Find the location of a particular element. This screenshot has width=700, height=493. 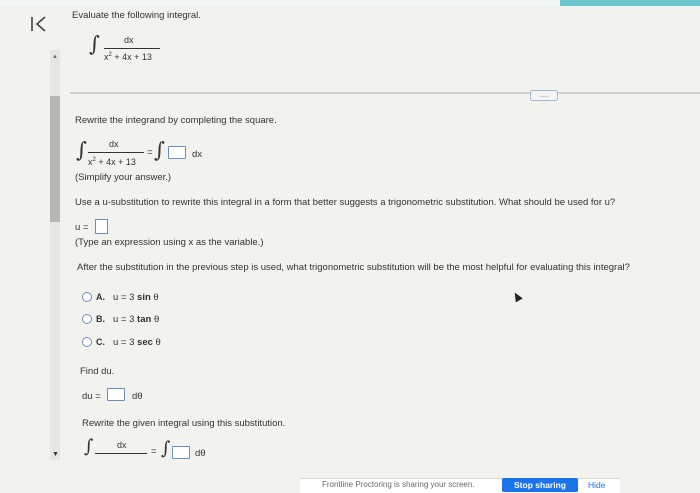

back-to-start-icon is located at coordinates (38, 24).